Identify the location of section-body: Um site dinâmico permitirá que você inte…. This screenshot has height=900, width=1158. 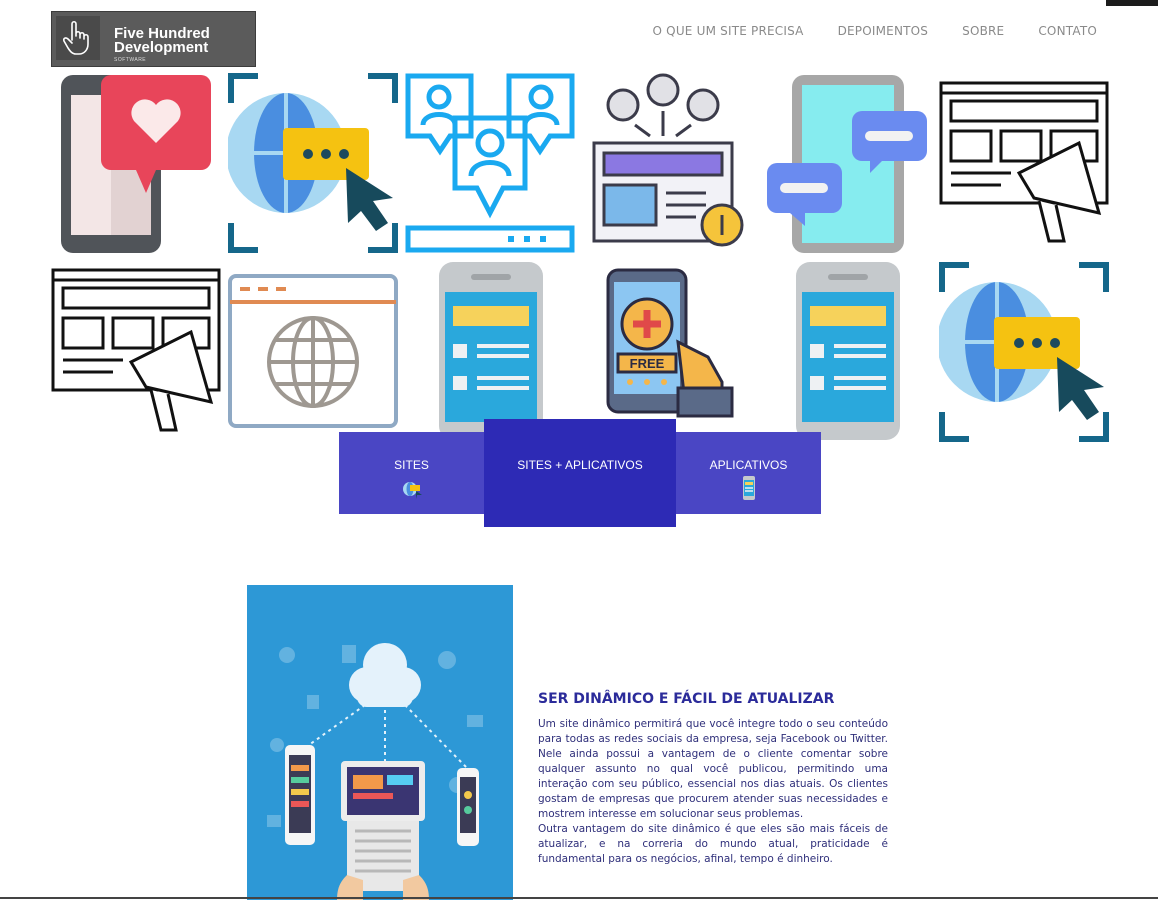
(713, 792).